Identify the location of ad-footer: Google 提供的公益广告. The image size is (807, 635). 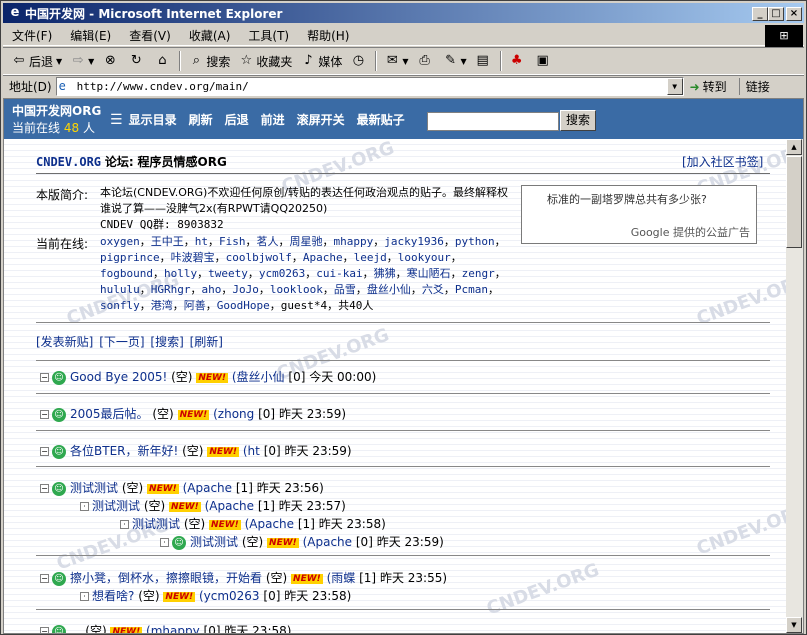
(690, 232).